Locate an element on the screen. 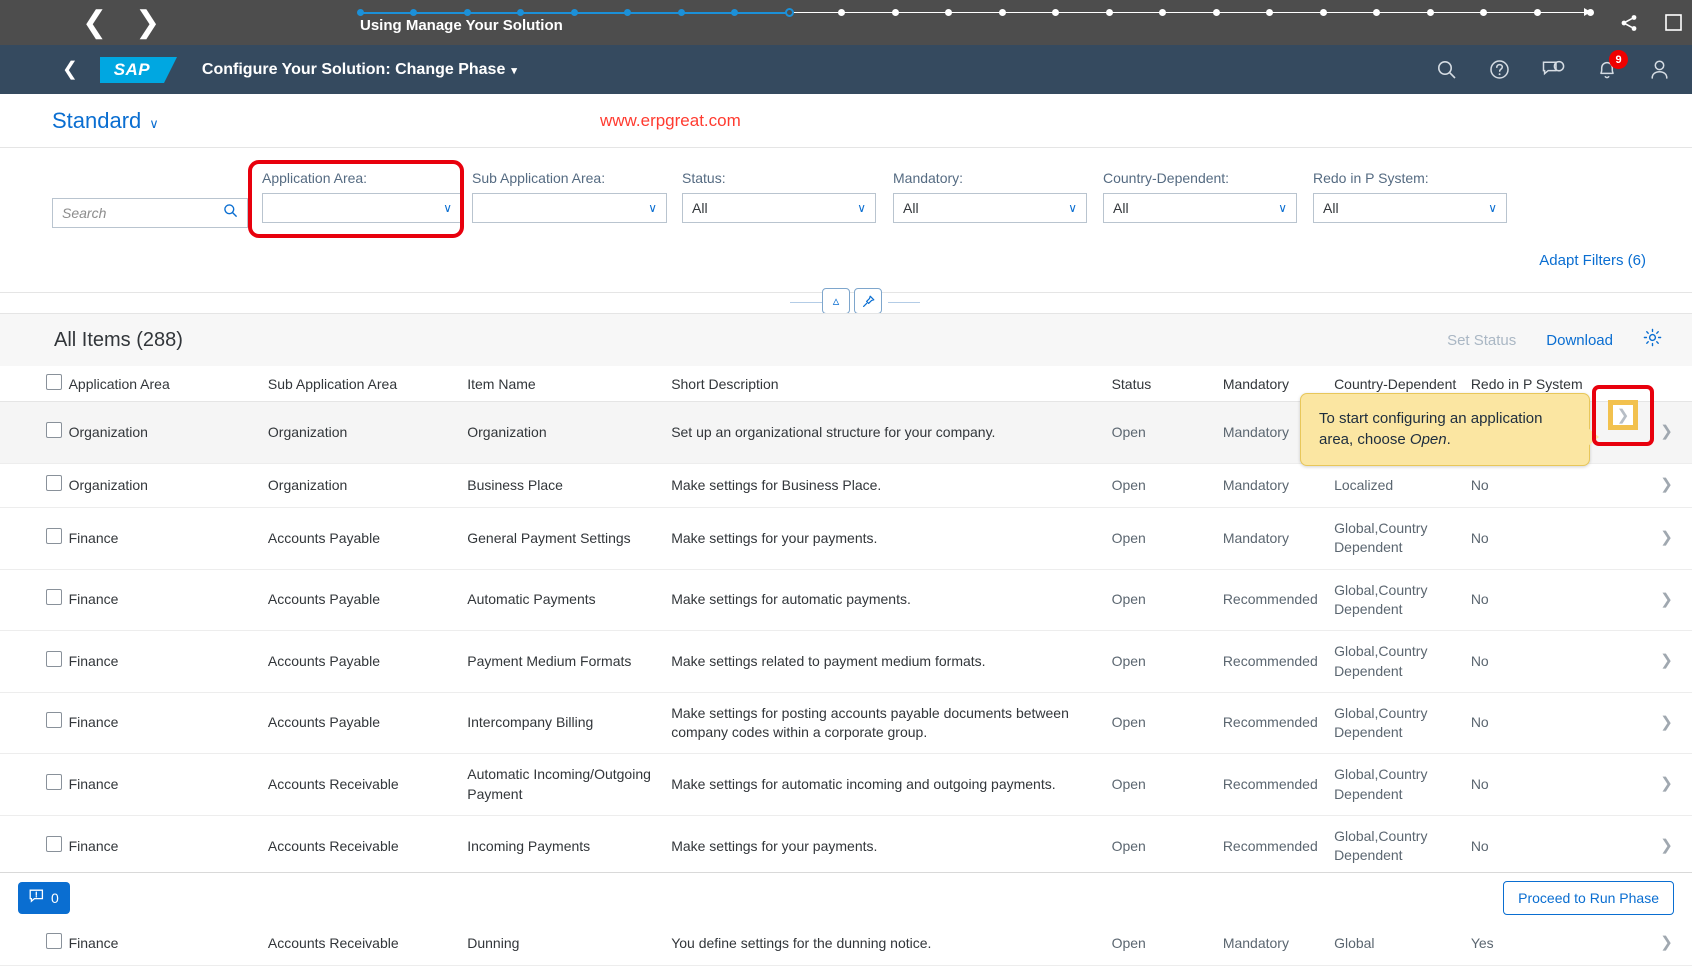 The image size is (1692, 966). share-icon is located at coordinates (1629, 23).